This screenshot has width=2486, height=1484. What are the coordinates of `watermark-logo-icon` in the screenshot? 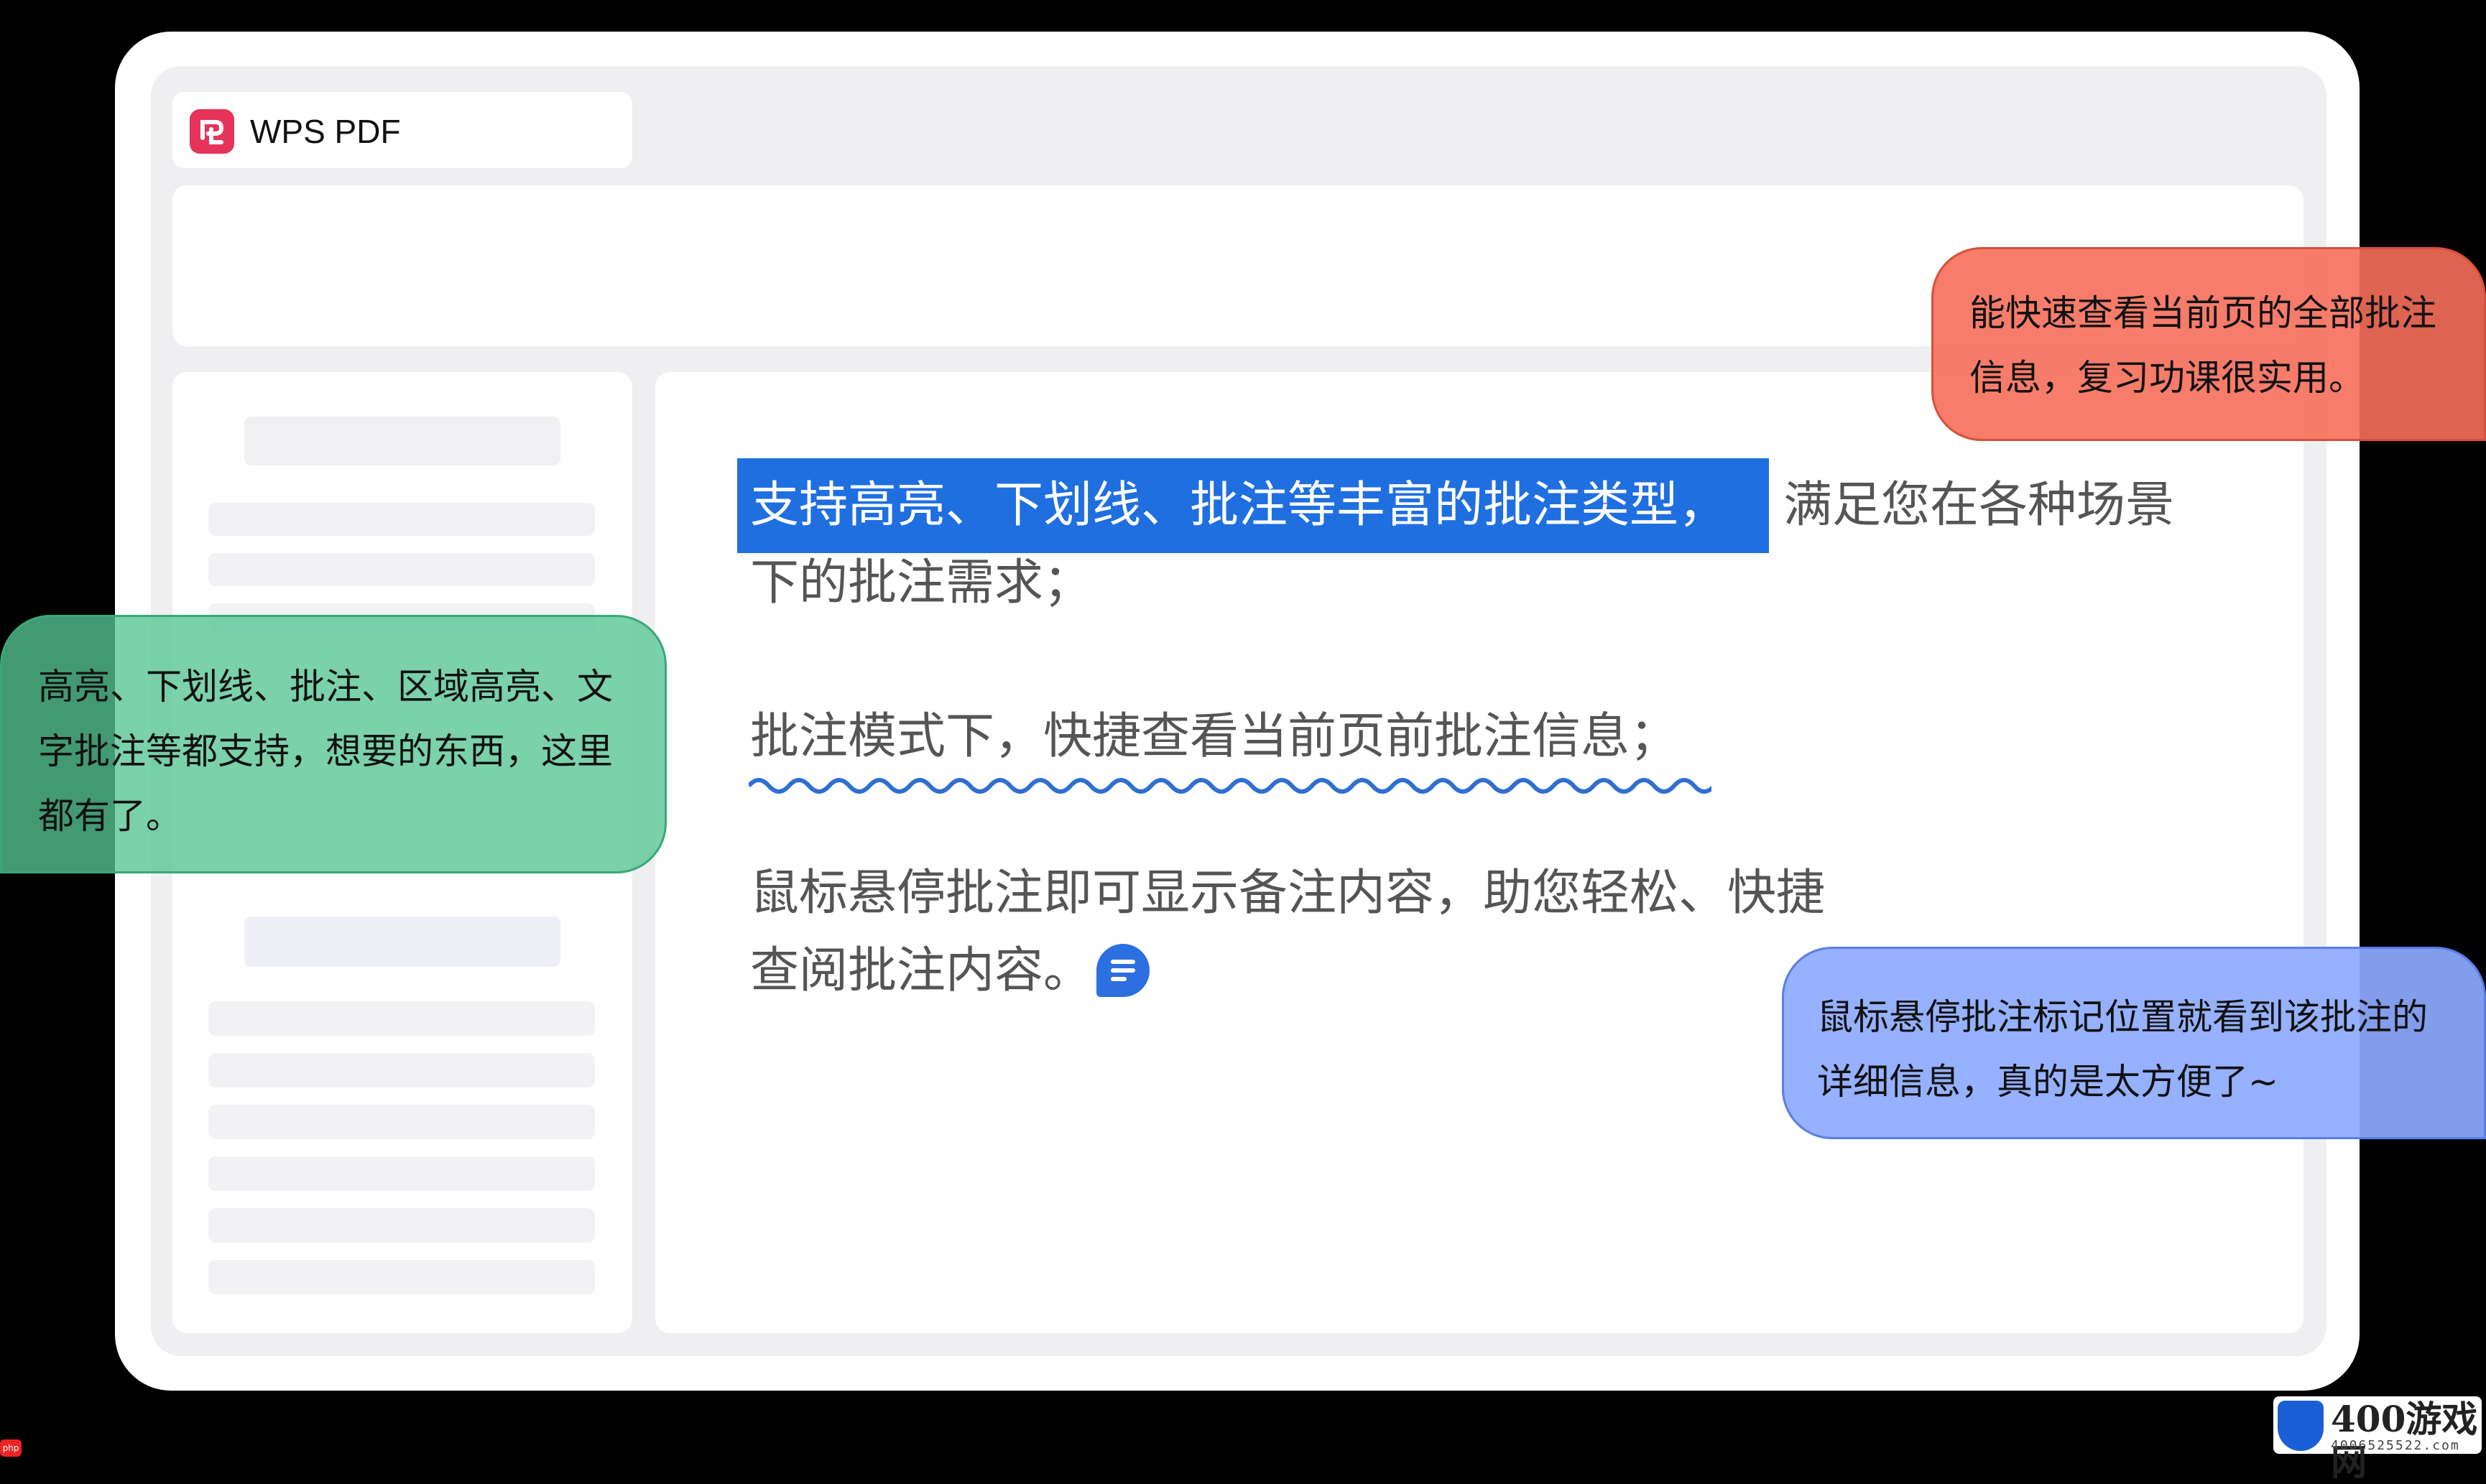 It's located at (2301, 1426).